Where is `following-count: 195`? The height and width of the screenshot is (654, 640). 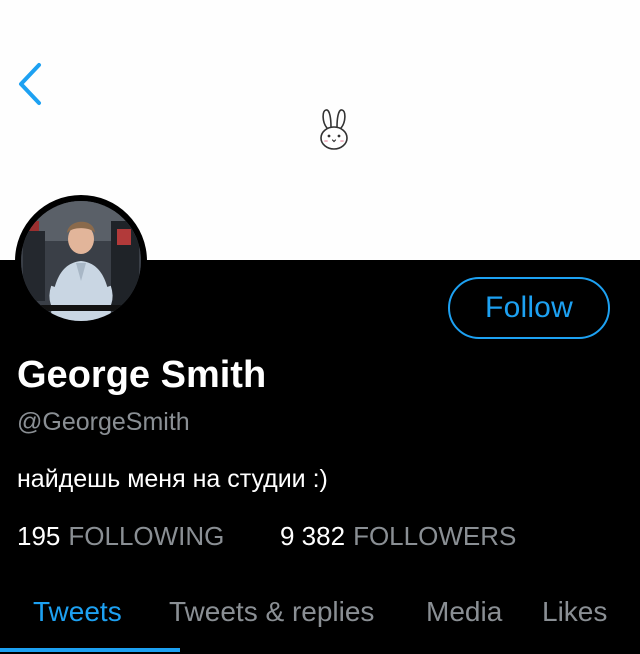 following-count: 195 is located at coordinates (39, 536).